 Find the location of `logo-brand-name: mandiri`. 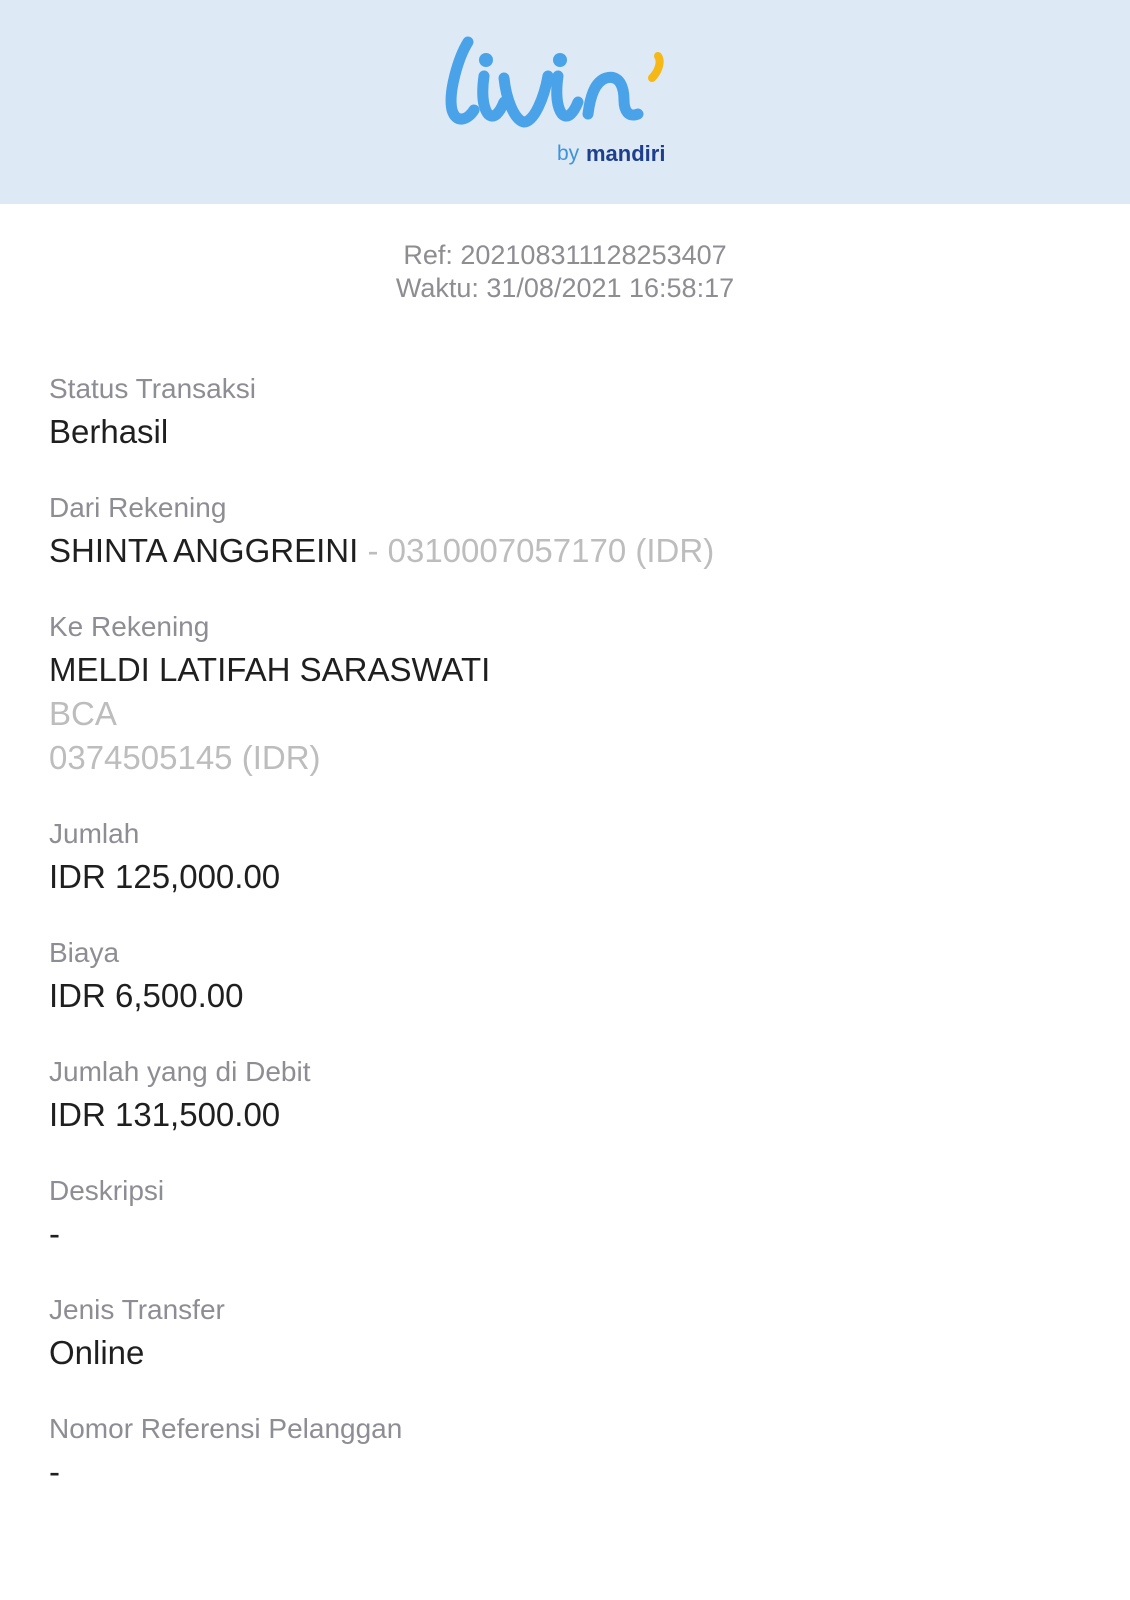

logo-brand-name: mandiri is located at coordinates (626, 153).